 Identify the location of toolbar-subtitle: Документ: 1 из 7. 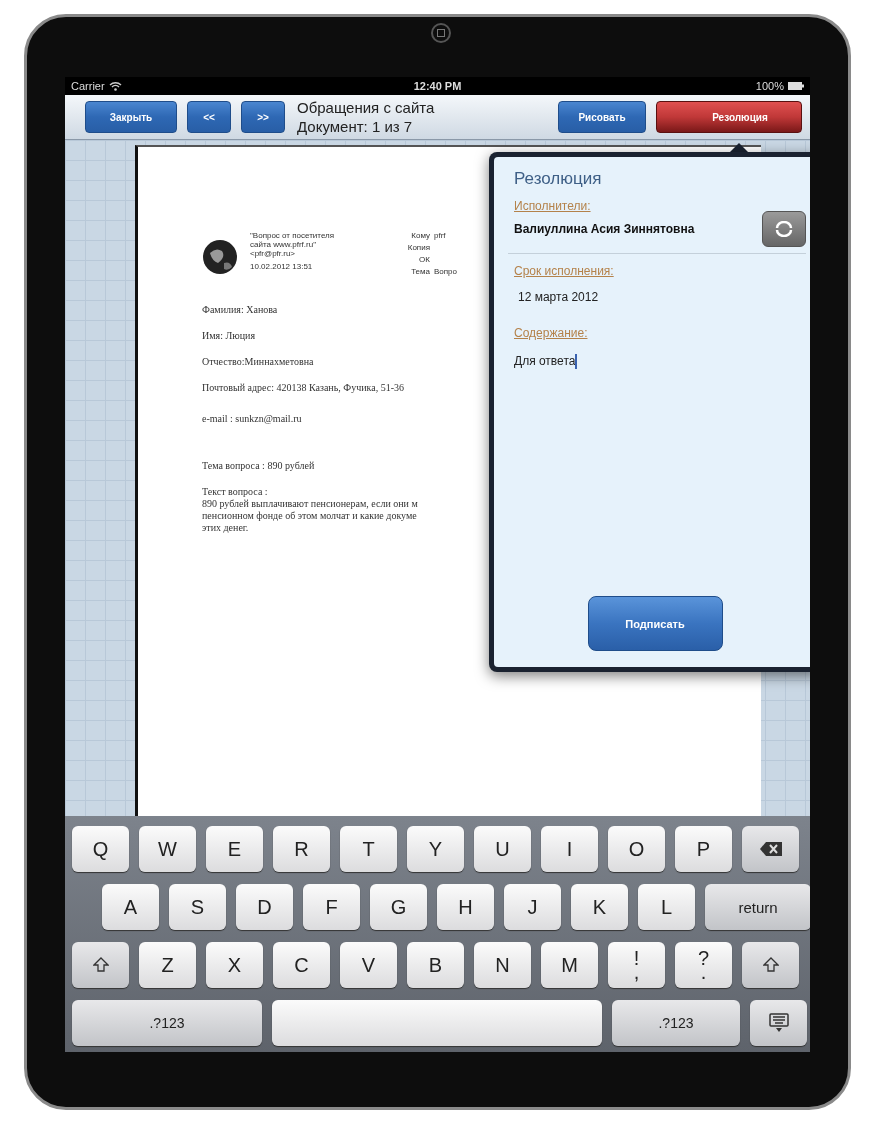
(355, 126).